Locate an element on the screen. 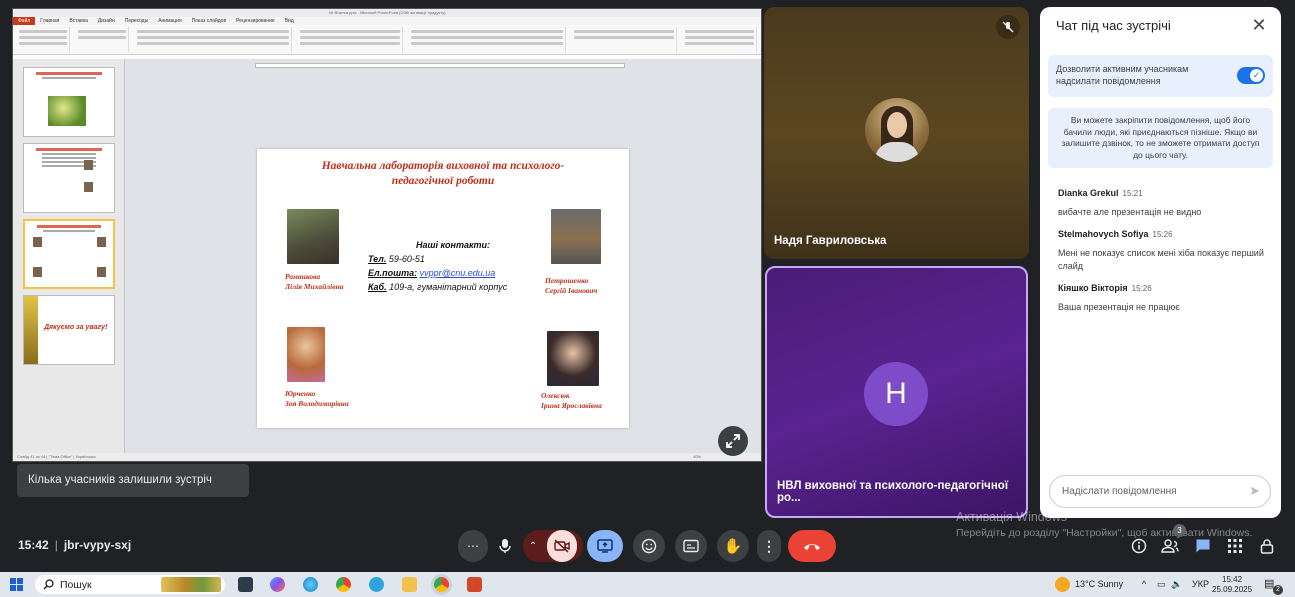 This screenshot has width=1295, height=597. mic-off-icon is located at coordinates (1008, 27).